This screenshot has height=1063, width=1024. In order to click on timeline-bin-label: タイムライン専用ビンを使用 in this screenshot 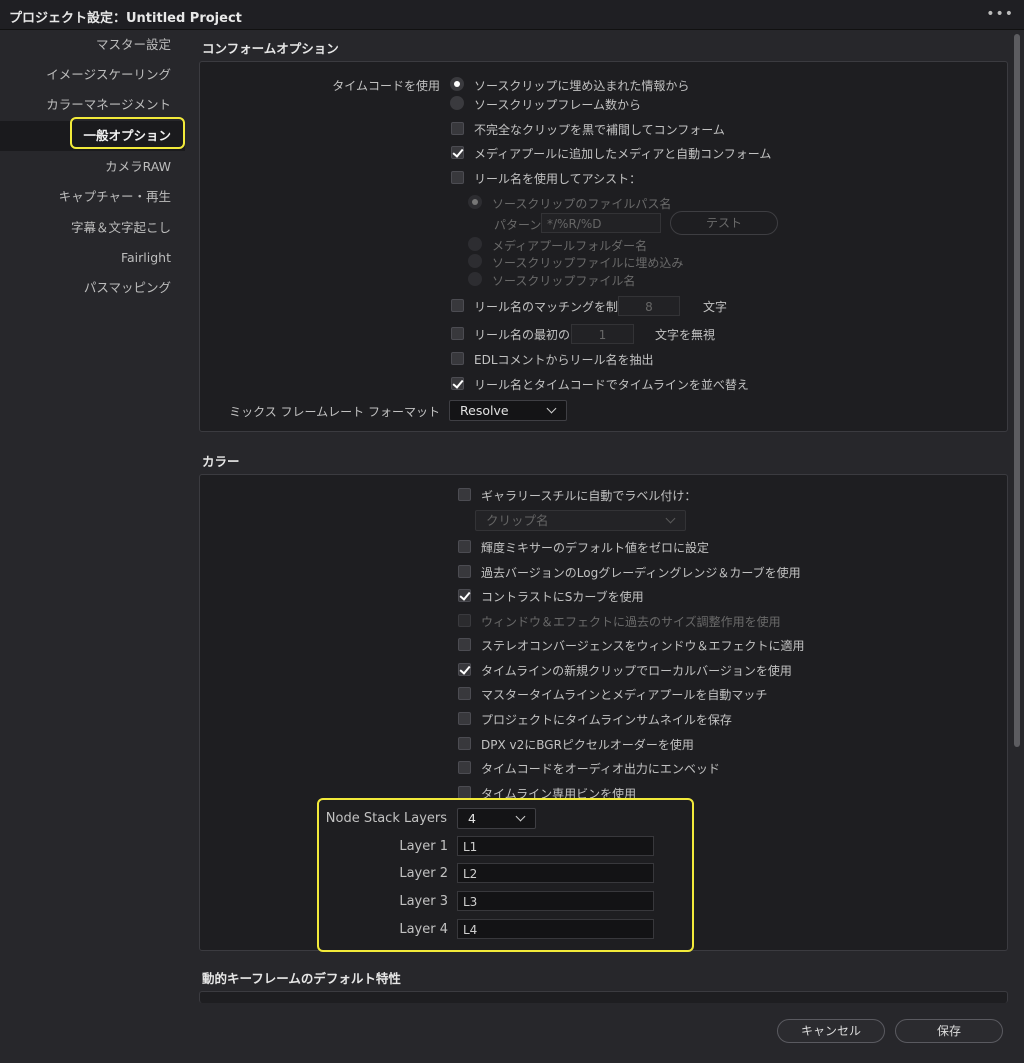, I will do `click(559, 794)`.